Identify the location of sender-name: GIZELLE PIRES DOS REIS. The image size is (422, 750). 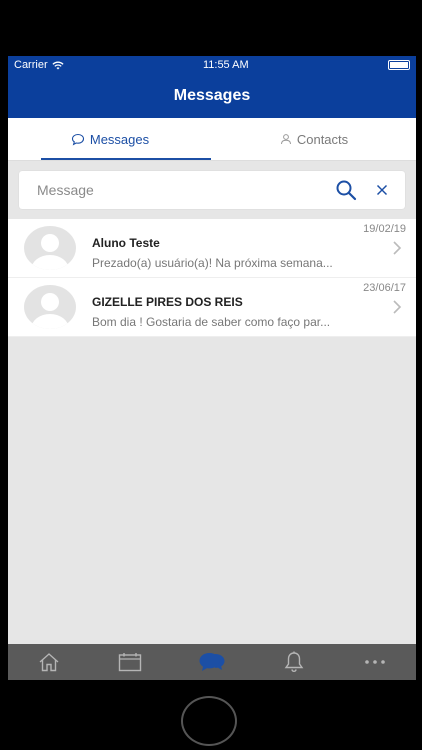
(167, 302).